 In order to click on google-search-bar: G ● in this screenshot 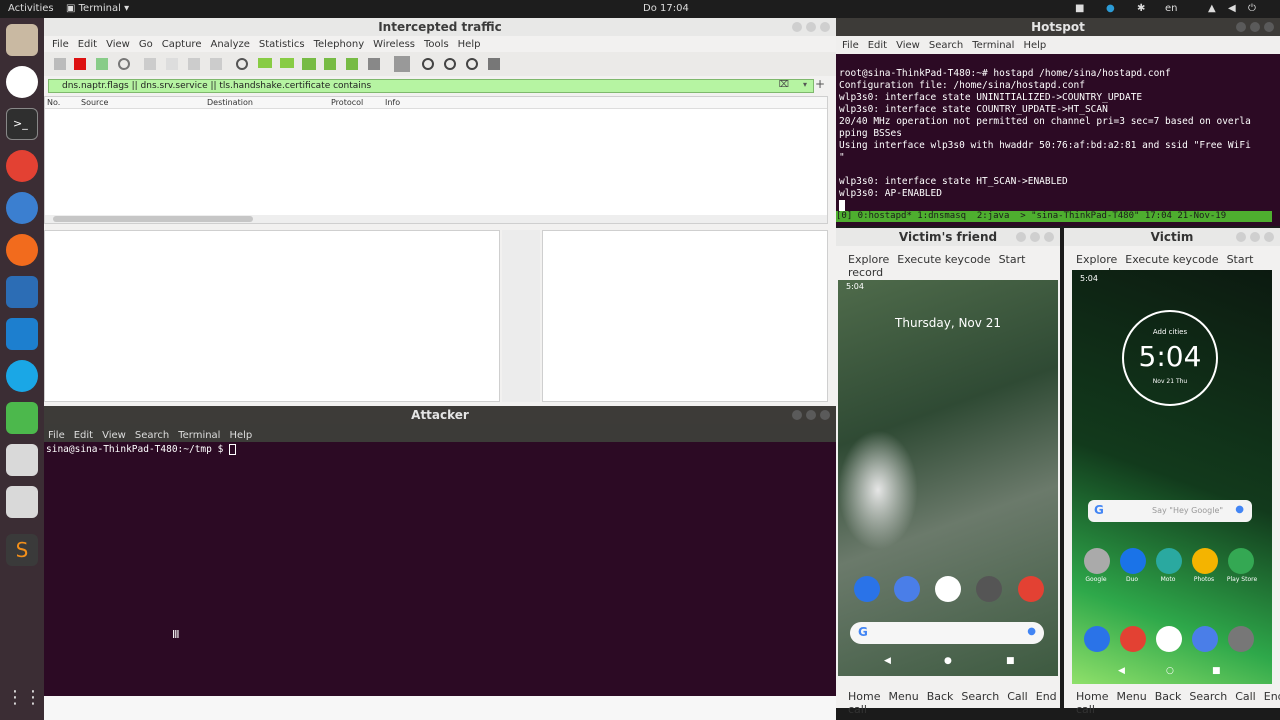, I will do `click(947, 633)`.